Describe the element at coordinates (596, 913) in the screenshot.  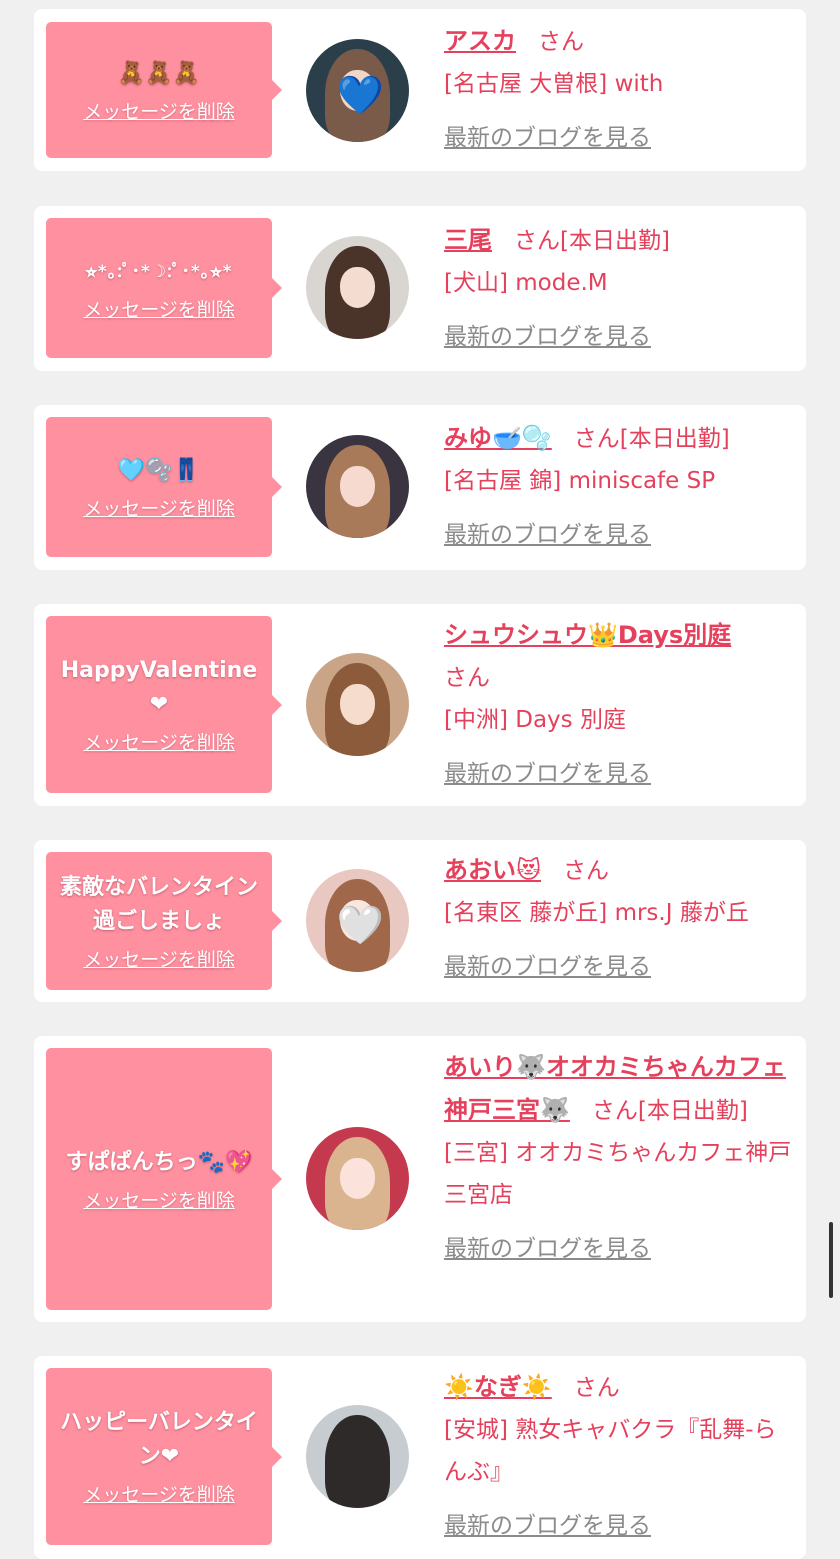
I see `shop-text: [名東区 藤が丘] mrs.J 藤が丘` at that location.